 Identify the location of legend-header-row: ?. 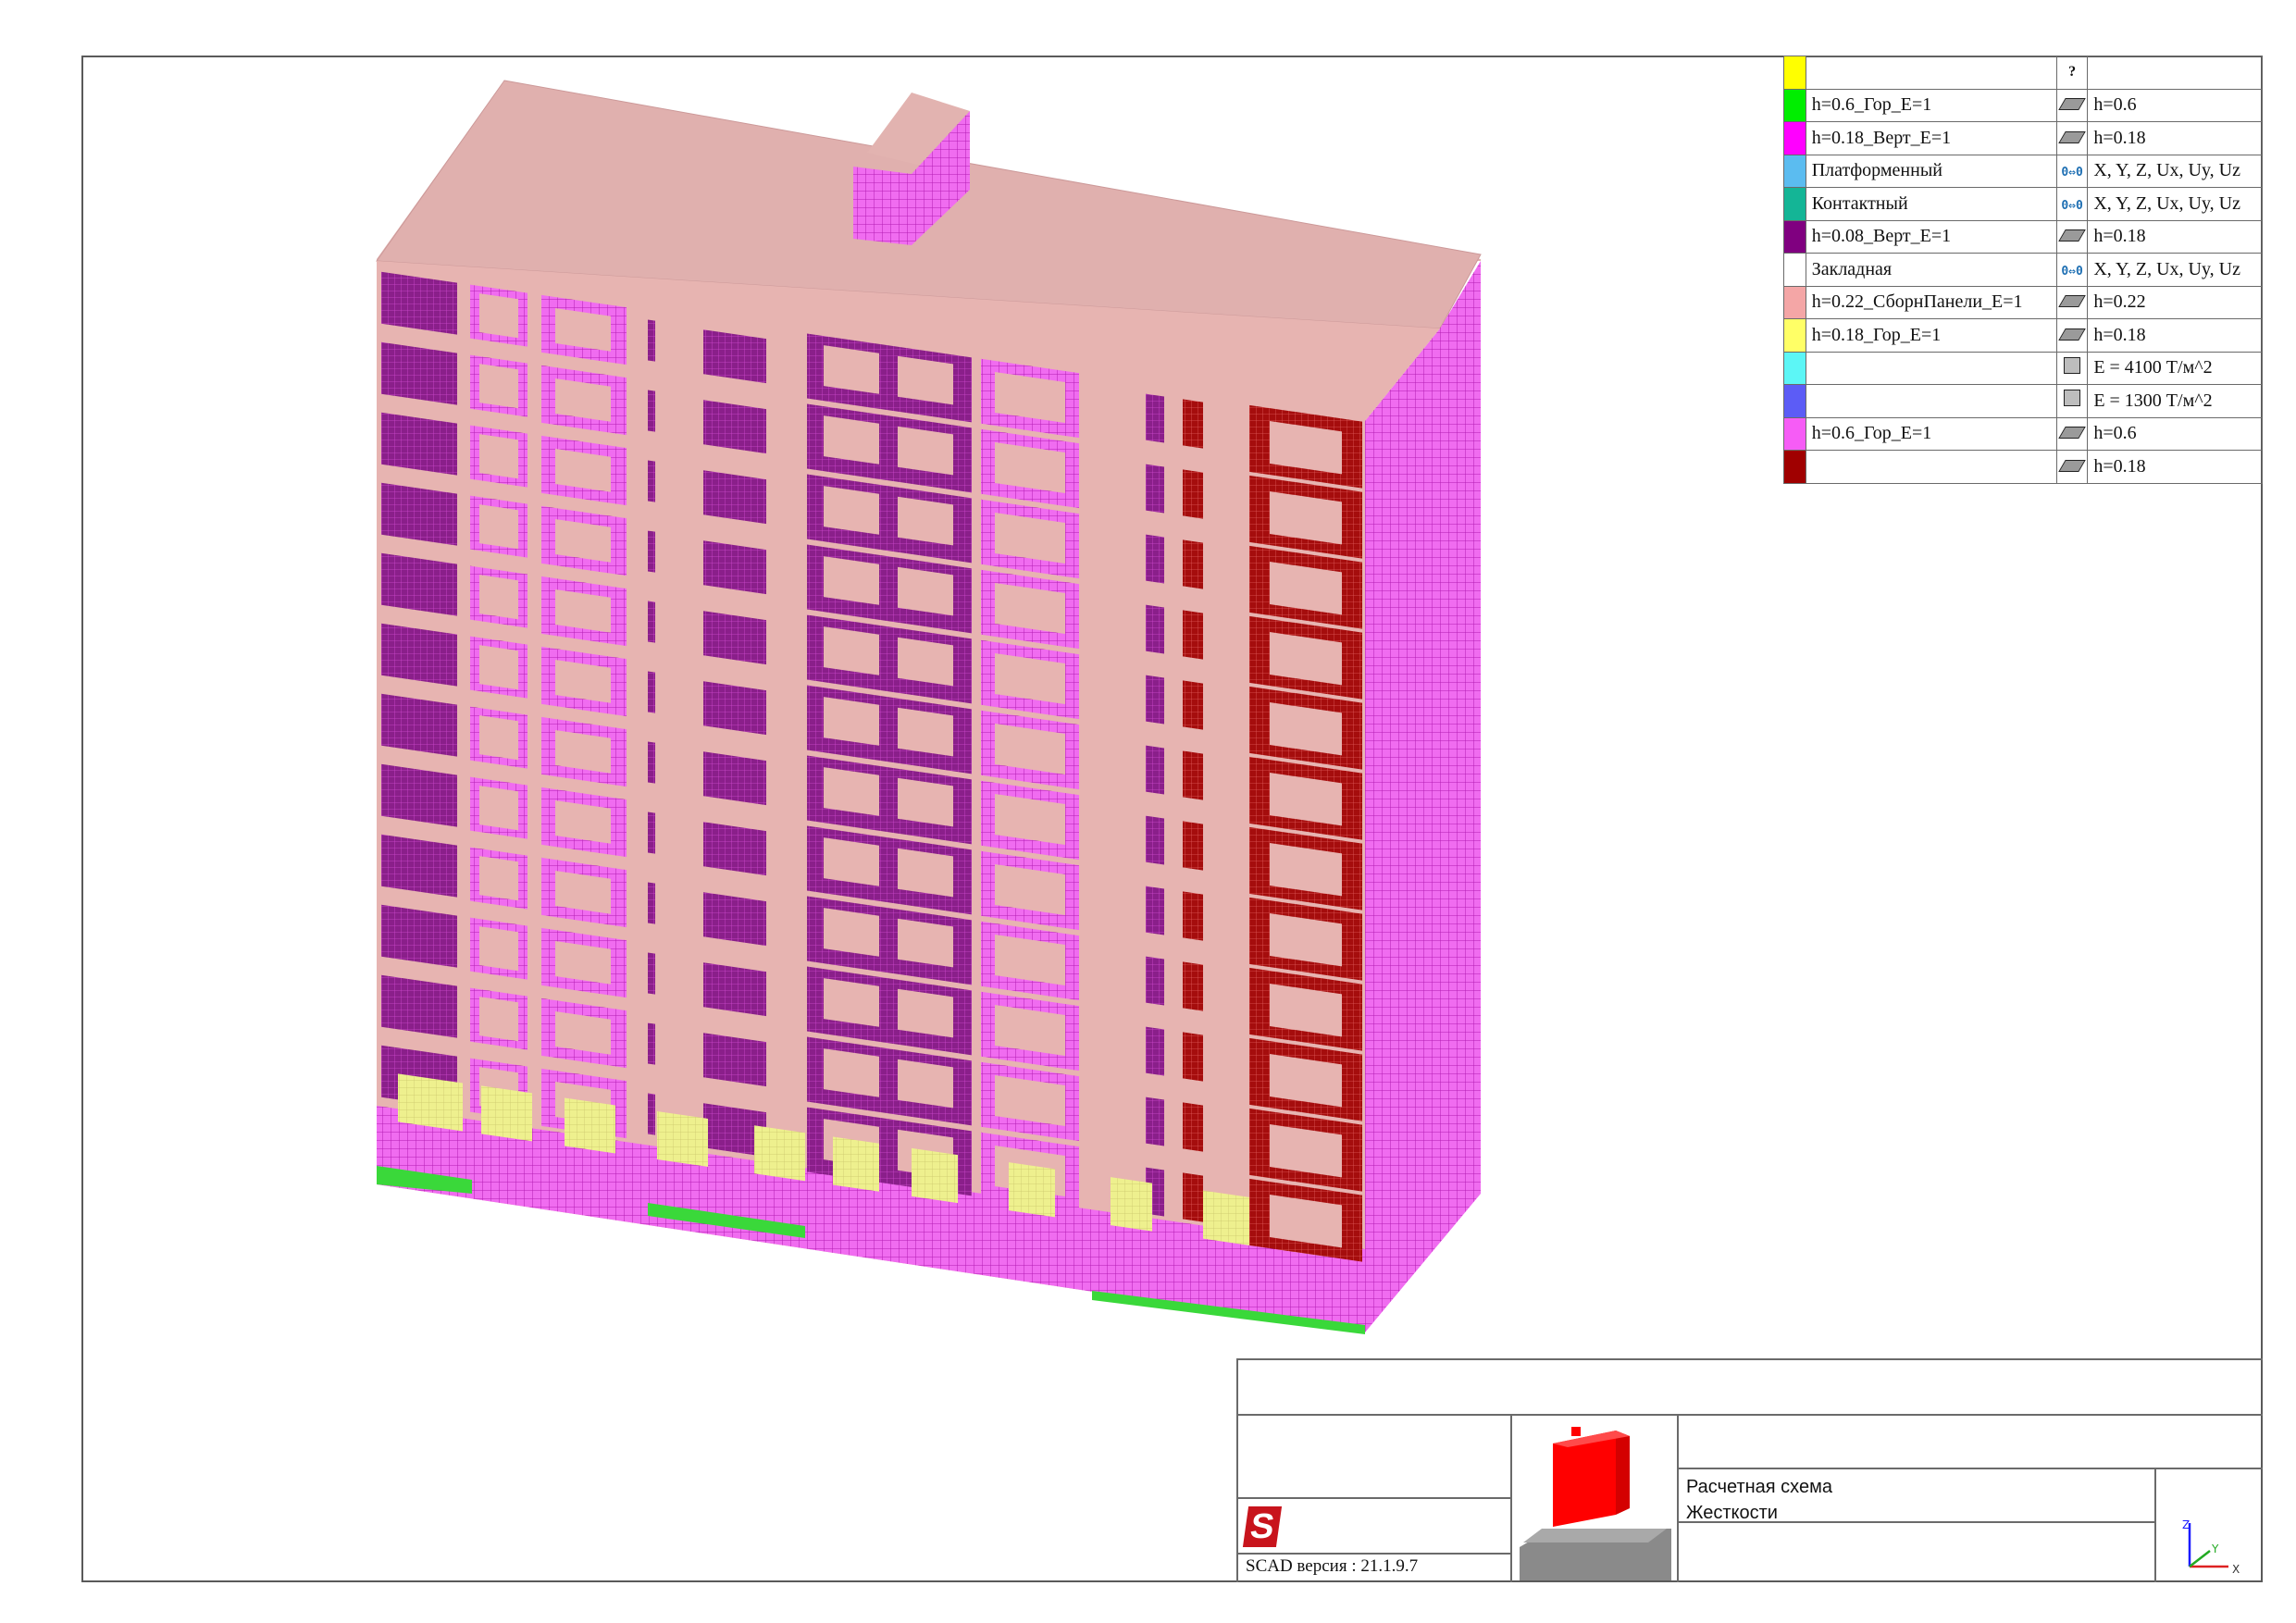
(2023, 73).